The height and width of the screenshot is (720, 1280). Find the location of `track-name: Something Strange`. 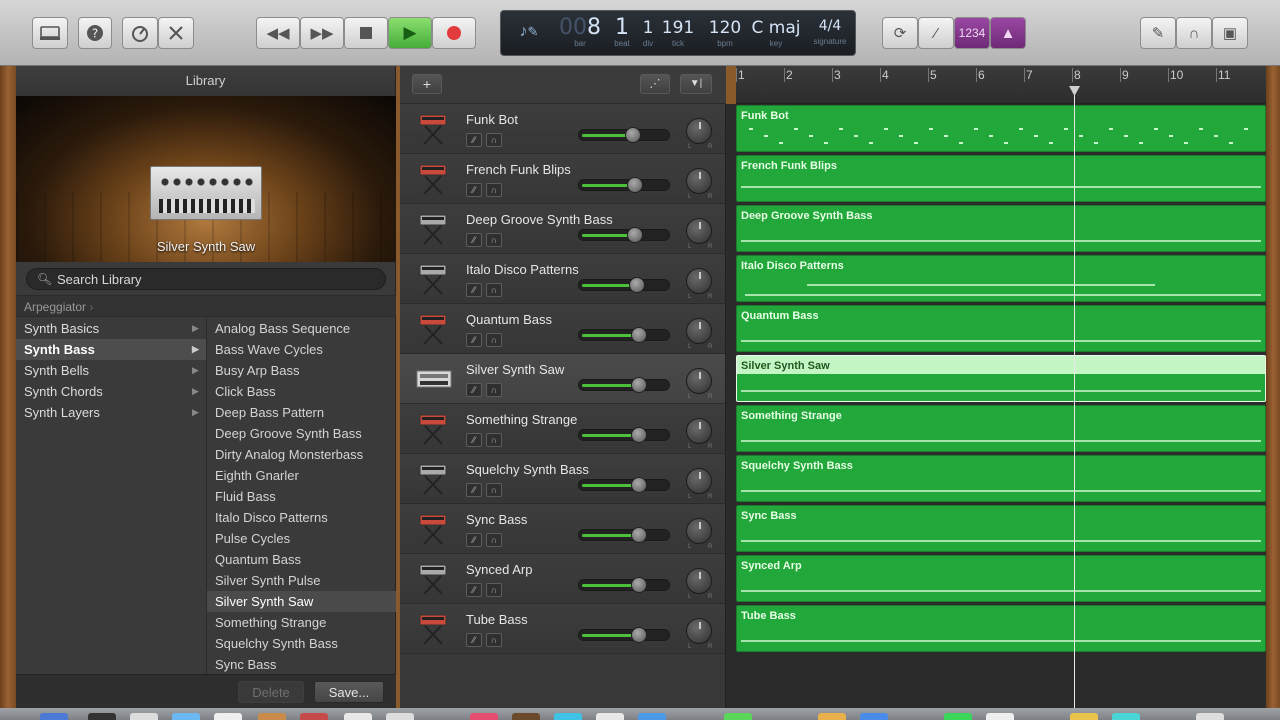

track-name: Something Strange is located at coordinates (521, 419).